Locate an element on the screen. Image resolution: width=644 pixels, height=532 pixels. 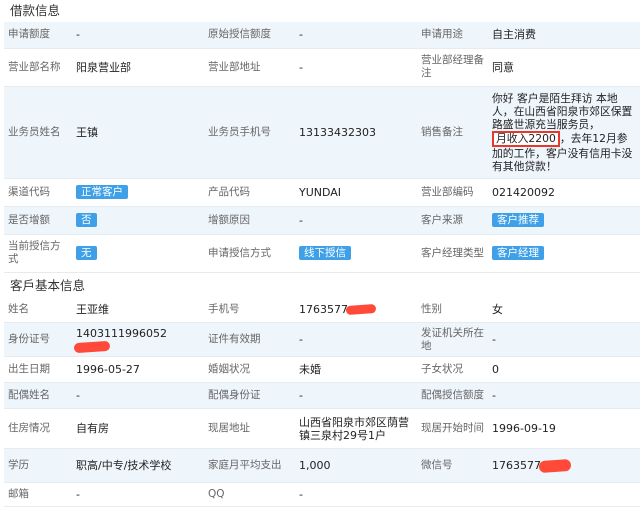
email-value: - is located at coordinates (136, 494).